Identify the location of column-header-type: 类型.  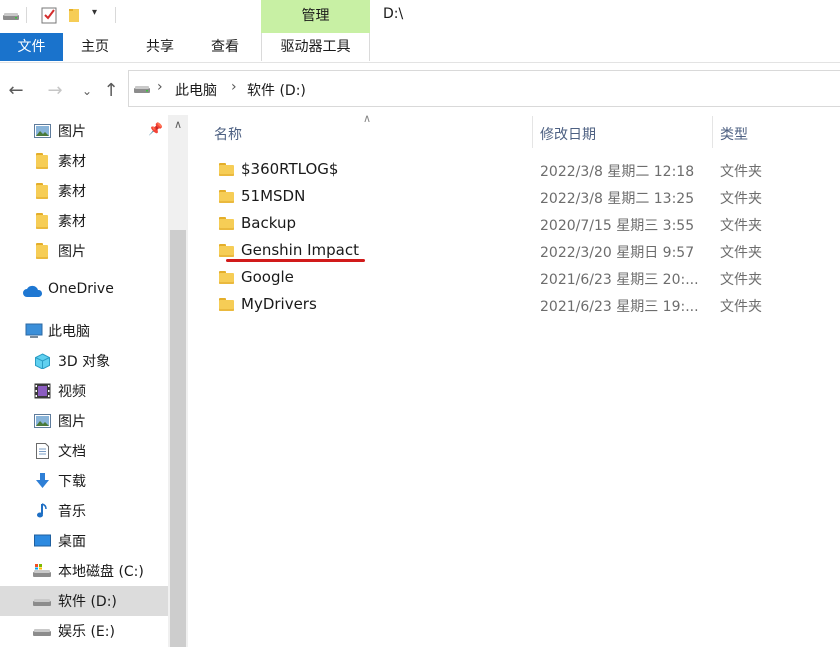
(734, 134).